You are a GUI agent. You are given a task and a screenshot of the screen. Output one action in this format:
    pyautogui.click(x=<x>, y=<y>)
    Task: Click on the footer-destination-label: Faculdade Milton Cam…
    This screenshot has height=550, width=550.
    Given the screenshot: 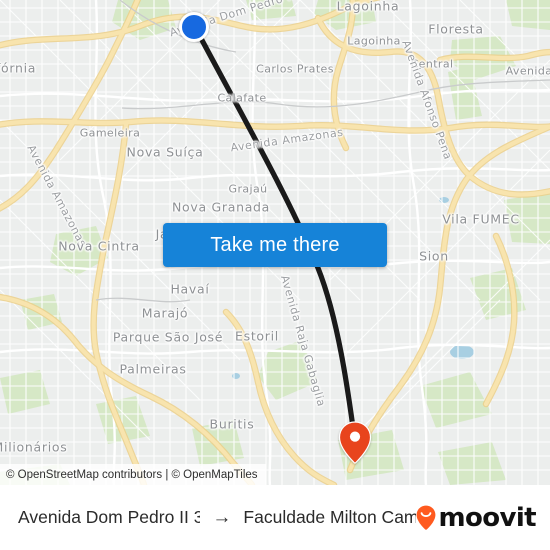 What is the action you would take?
    pyautogui.click(x=330, y=517)
    